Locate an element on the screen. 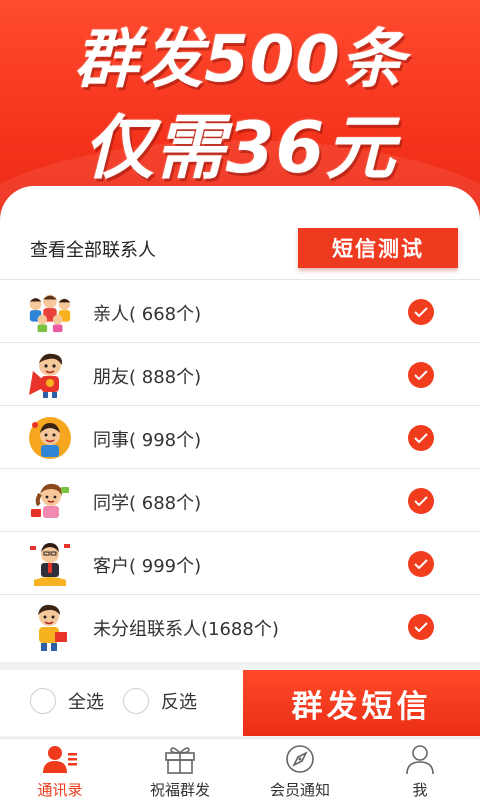  group-row-friends: 朋友( 888个) is located at coordinates (240, 374).